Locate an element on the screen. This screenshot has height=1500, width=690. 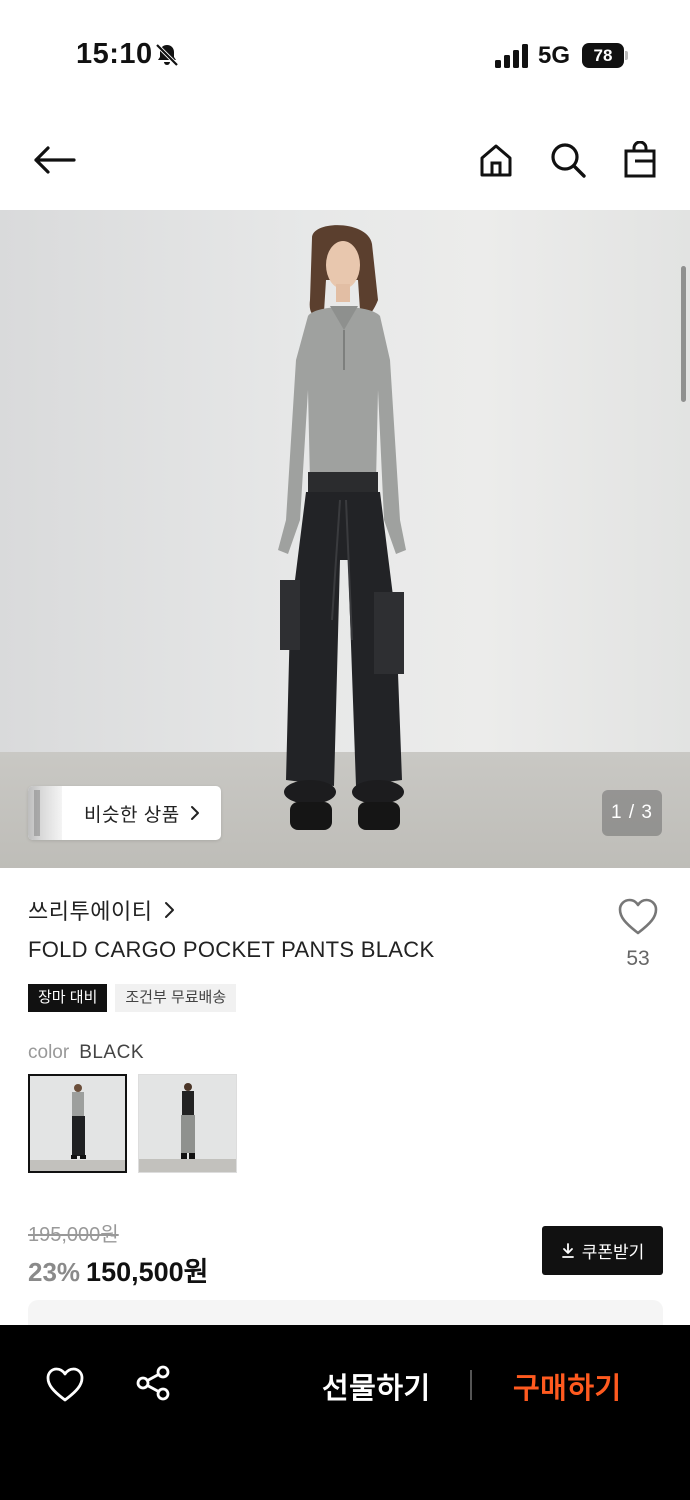
price-row: 23% 150,500원 is located at coordinates (118, 1269).